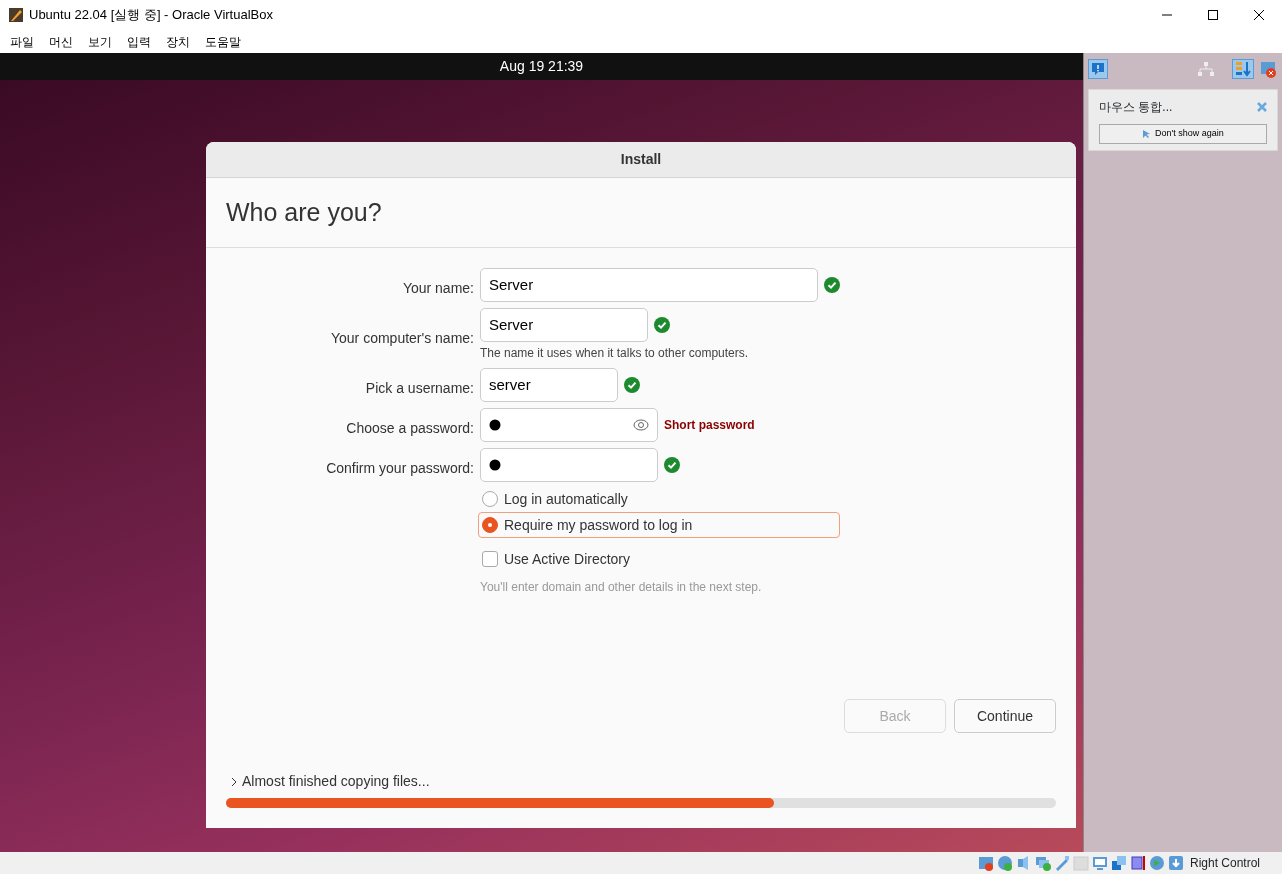 This screenshot has width=1282, height=874. What do you see at coordinates (1137, 863) in the screenshot?
I see `chip-icon` at bounding box center [1137, 863].